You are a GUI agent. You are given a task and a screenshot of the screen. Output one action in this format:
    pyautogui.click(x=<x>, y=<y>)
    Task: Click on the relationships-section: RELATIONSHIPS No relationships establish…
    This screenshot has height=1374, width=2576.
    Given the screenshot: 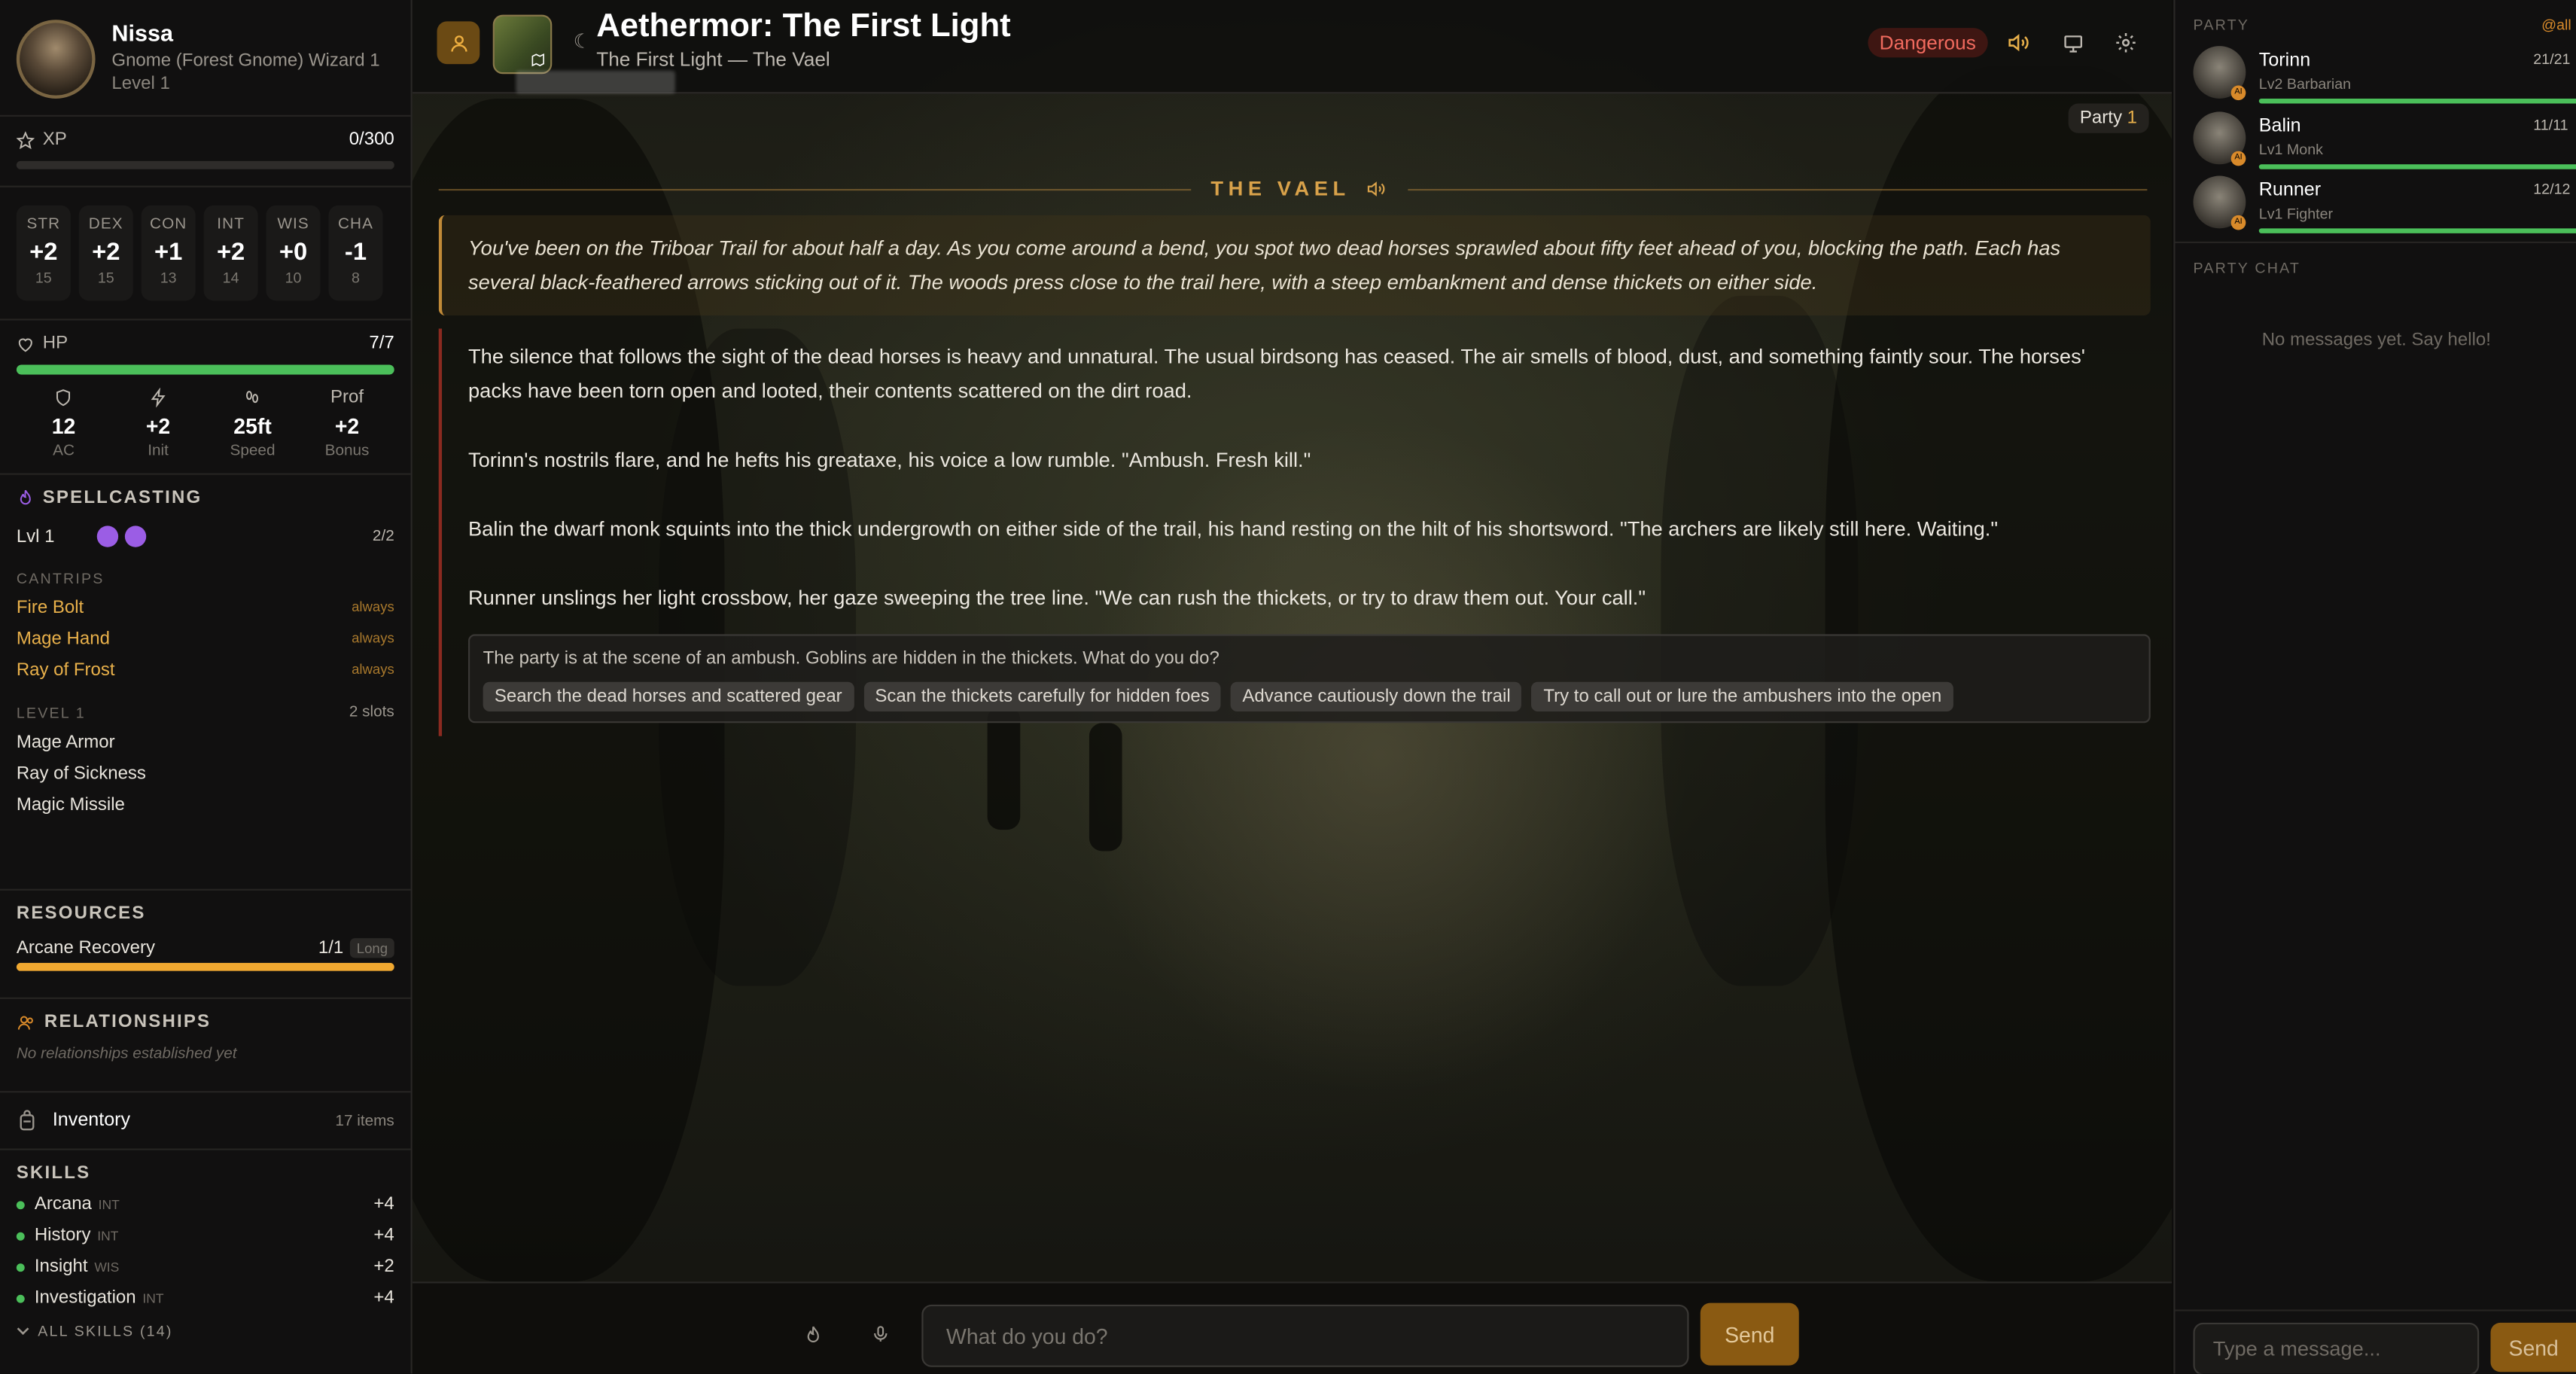 What is the action you would take?
    pyautogui.click(x=206, y=1046)
    